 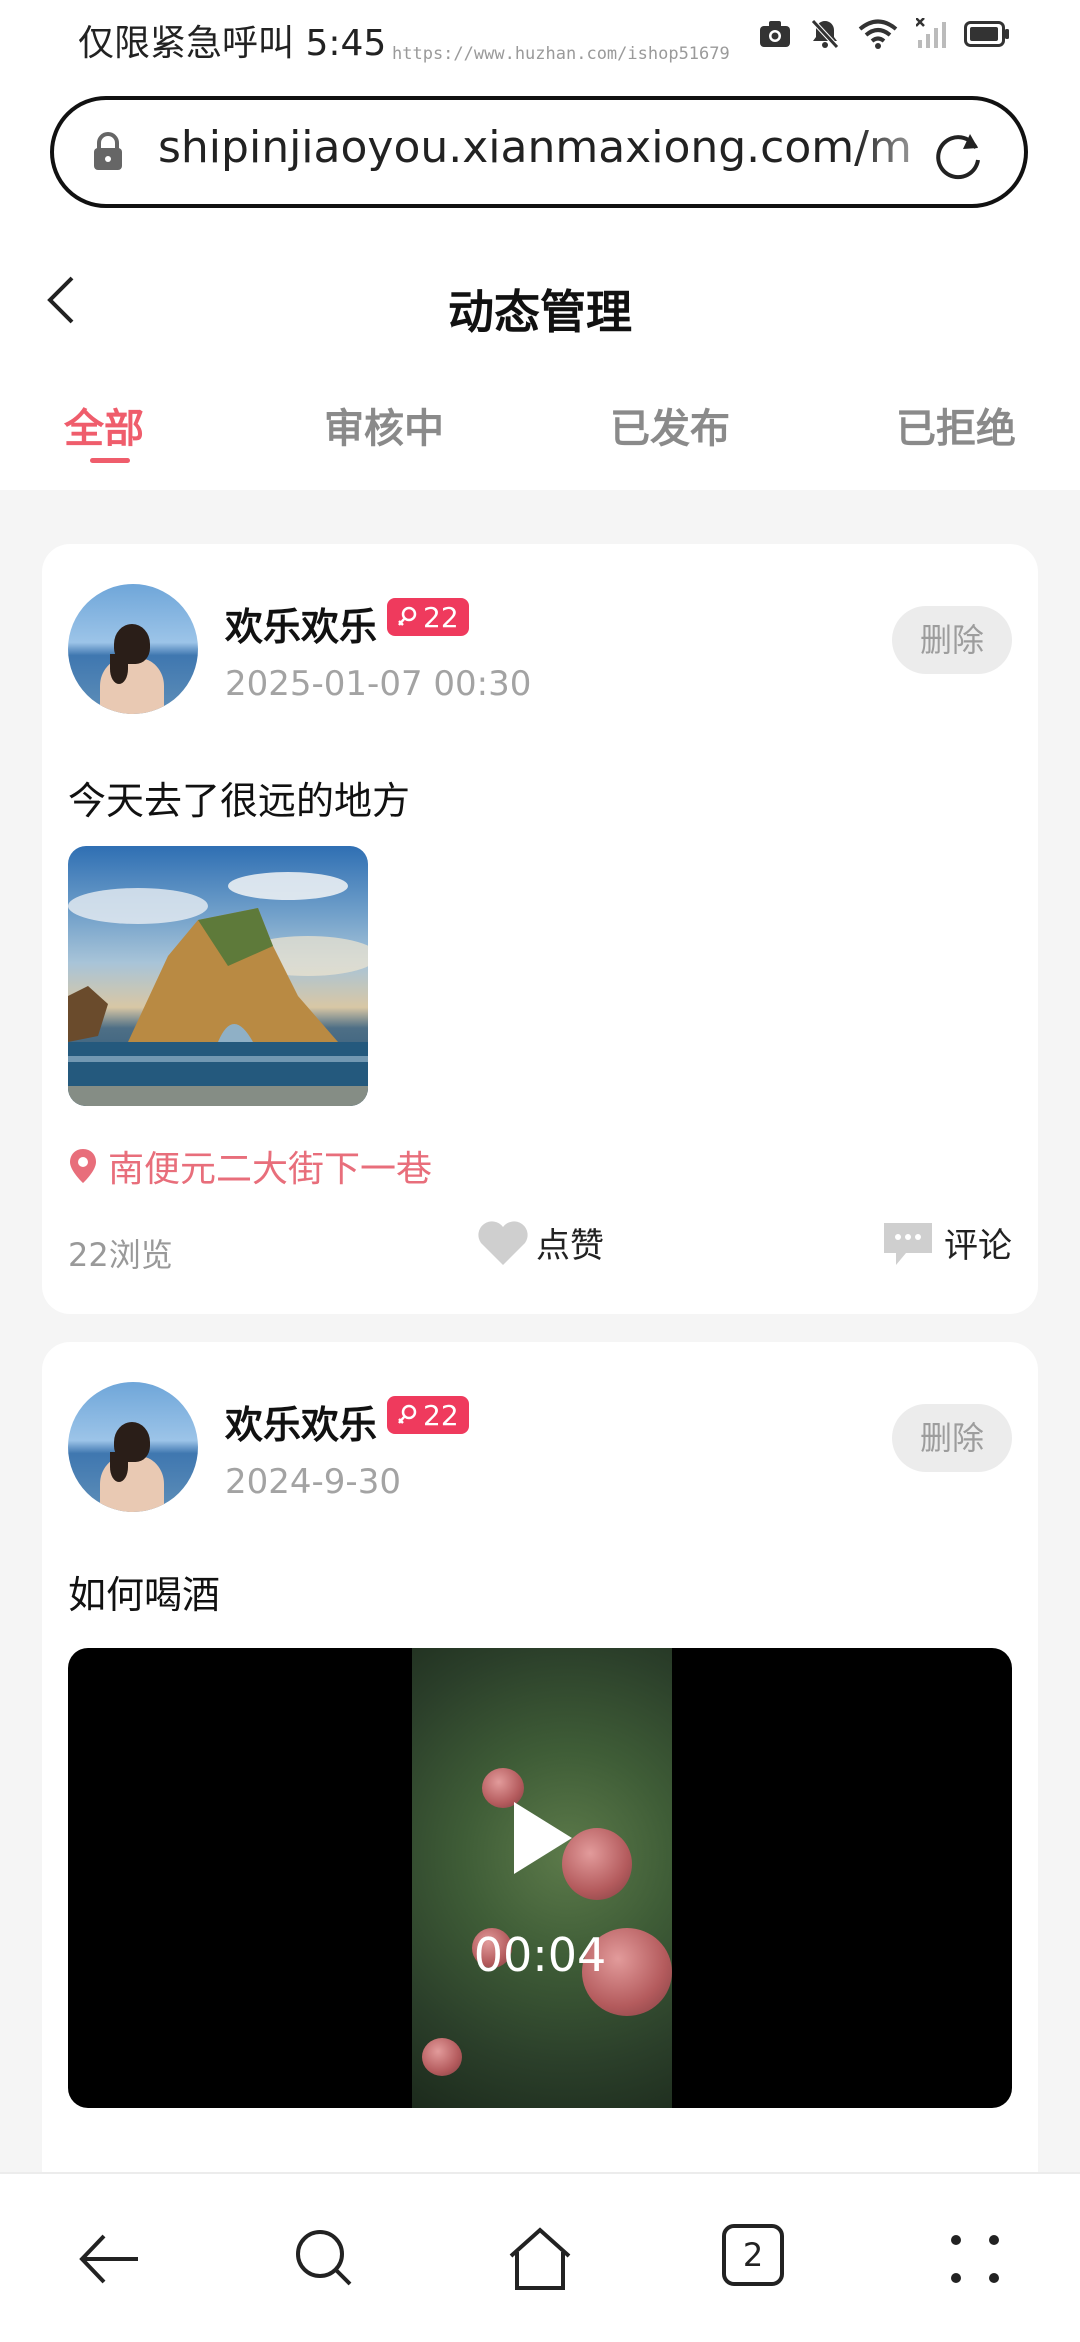 I want to click on post-location: 南便元二大街下一巷, so click(x=250, y=1166).